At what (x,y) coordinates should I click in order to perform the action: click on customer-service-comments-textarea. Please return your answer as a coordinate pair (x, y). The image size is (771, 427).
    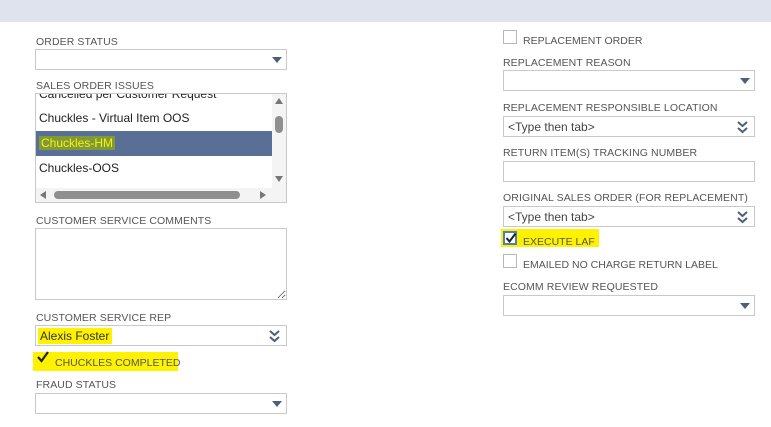
    Looking at the image, I should click on (161, 264).